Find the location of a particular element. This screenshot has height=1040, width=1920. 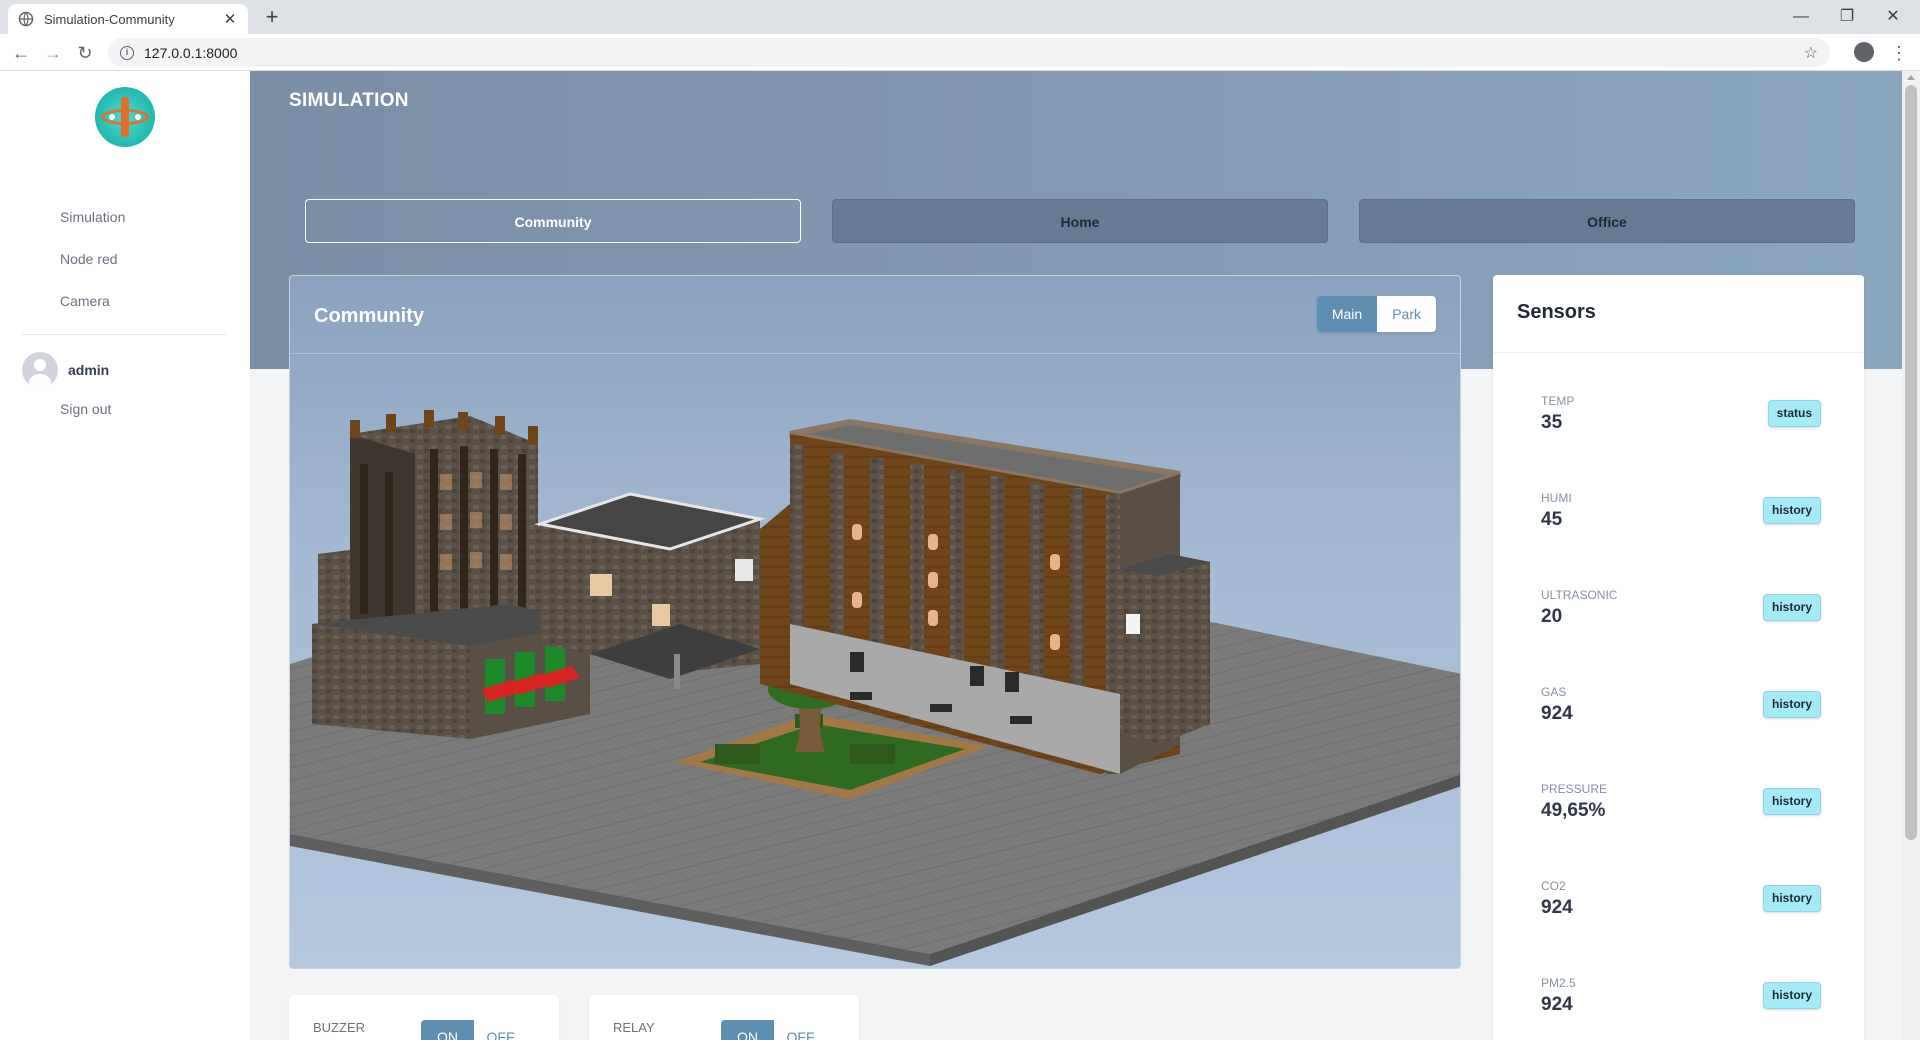

bookmark-star-icon: ☆ is located at coordinates (1811, 53).